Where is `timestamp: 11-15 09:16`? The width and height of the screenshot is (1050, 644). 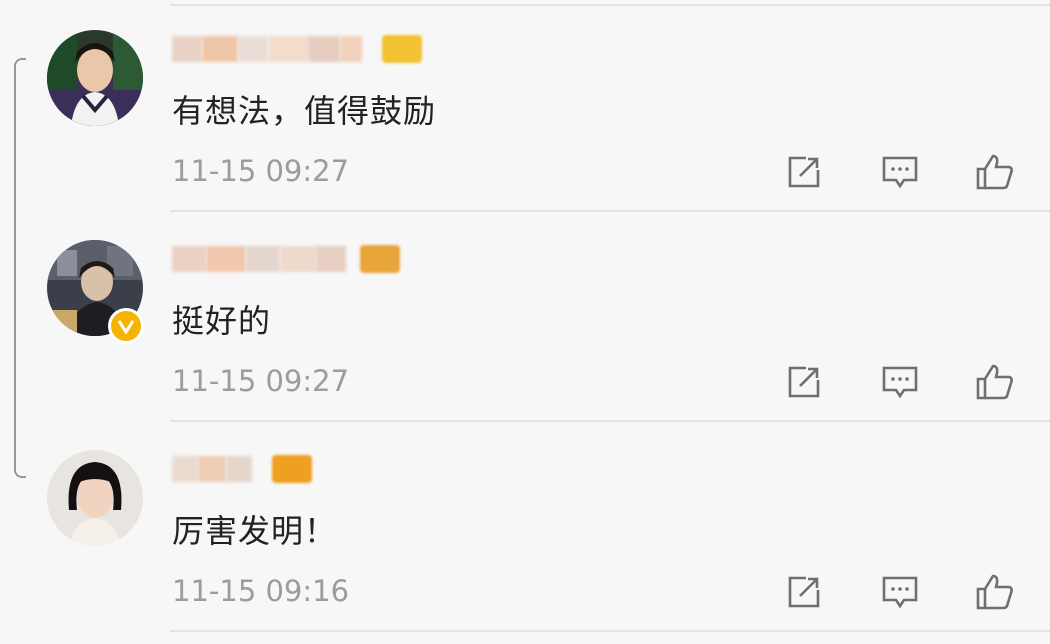
timestamp: 11-15 09:16 is located at coordinates (261, 591).